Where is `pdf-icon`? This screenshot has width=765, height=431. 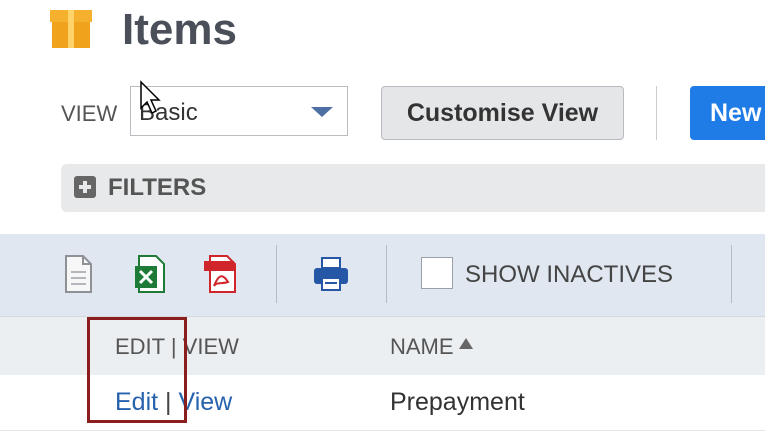
pdf-icon is located at coordinates (222, 274).